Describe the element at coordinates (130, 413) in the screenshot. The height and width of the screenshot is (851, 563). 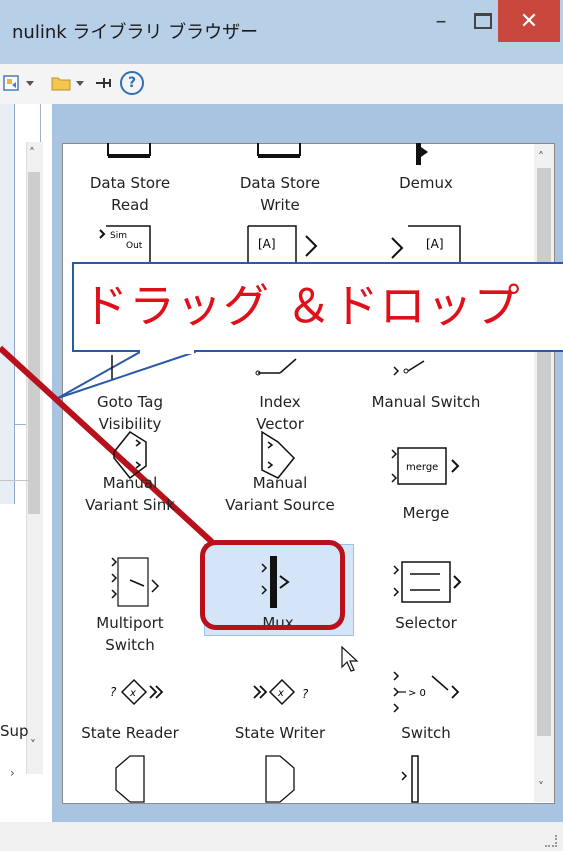
I see `block-label-goto-tag-visibility: Goto Tag Visibility` at that location.